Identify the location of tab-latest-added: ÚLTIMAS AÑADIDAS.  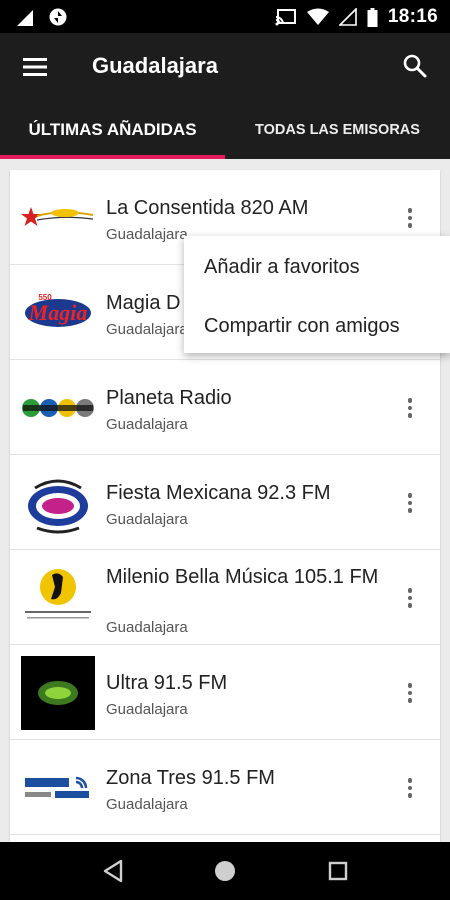
(112, 130).